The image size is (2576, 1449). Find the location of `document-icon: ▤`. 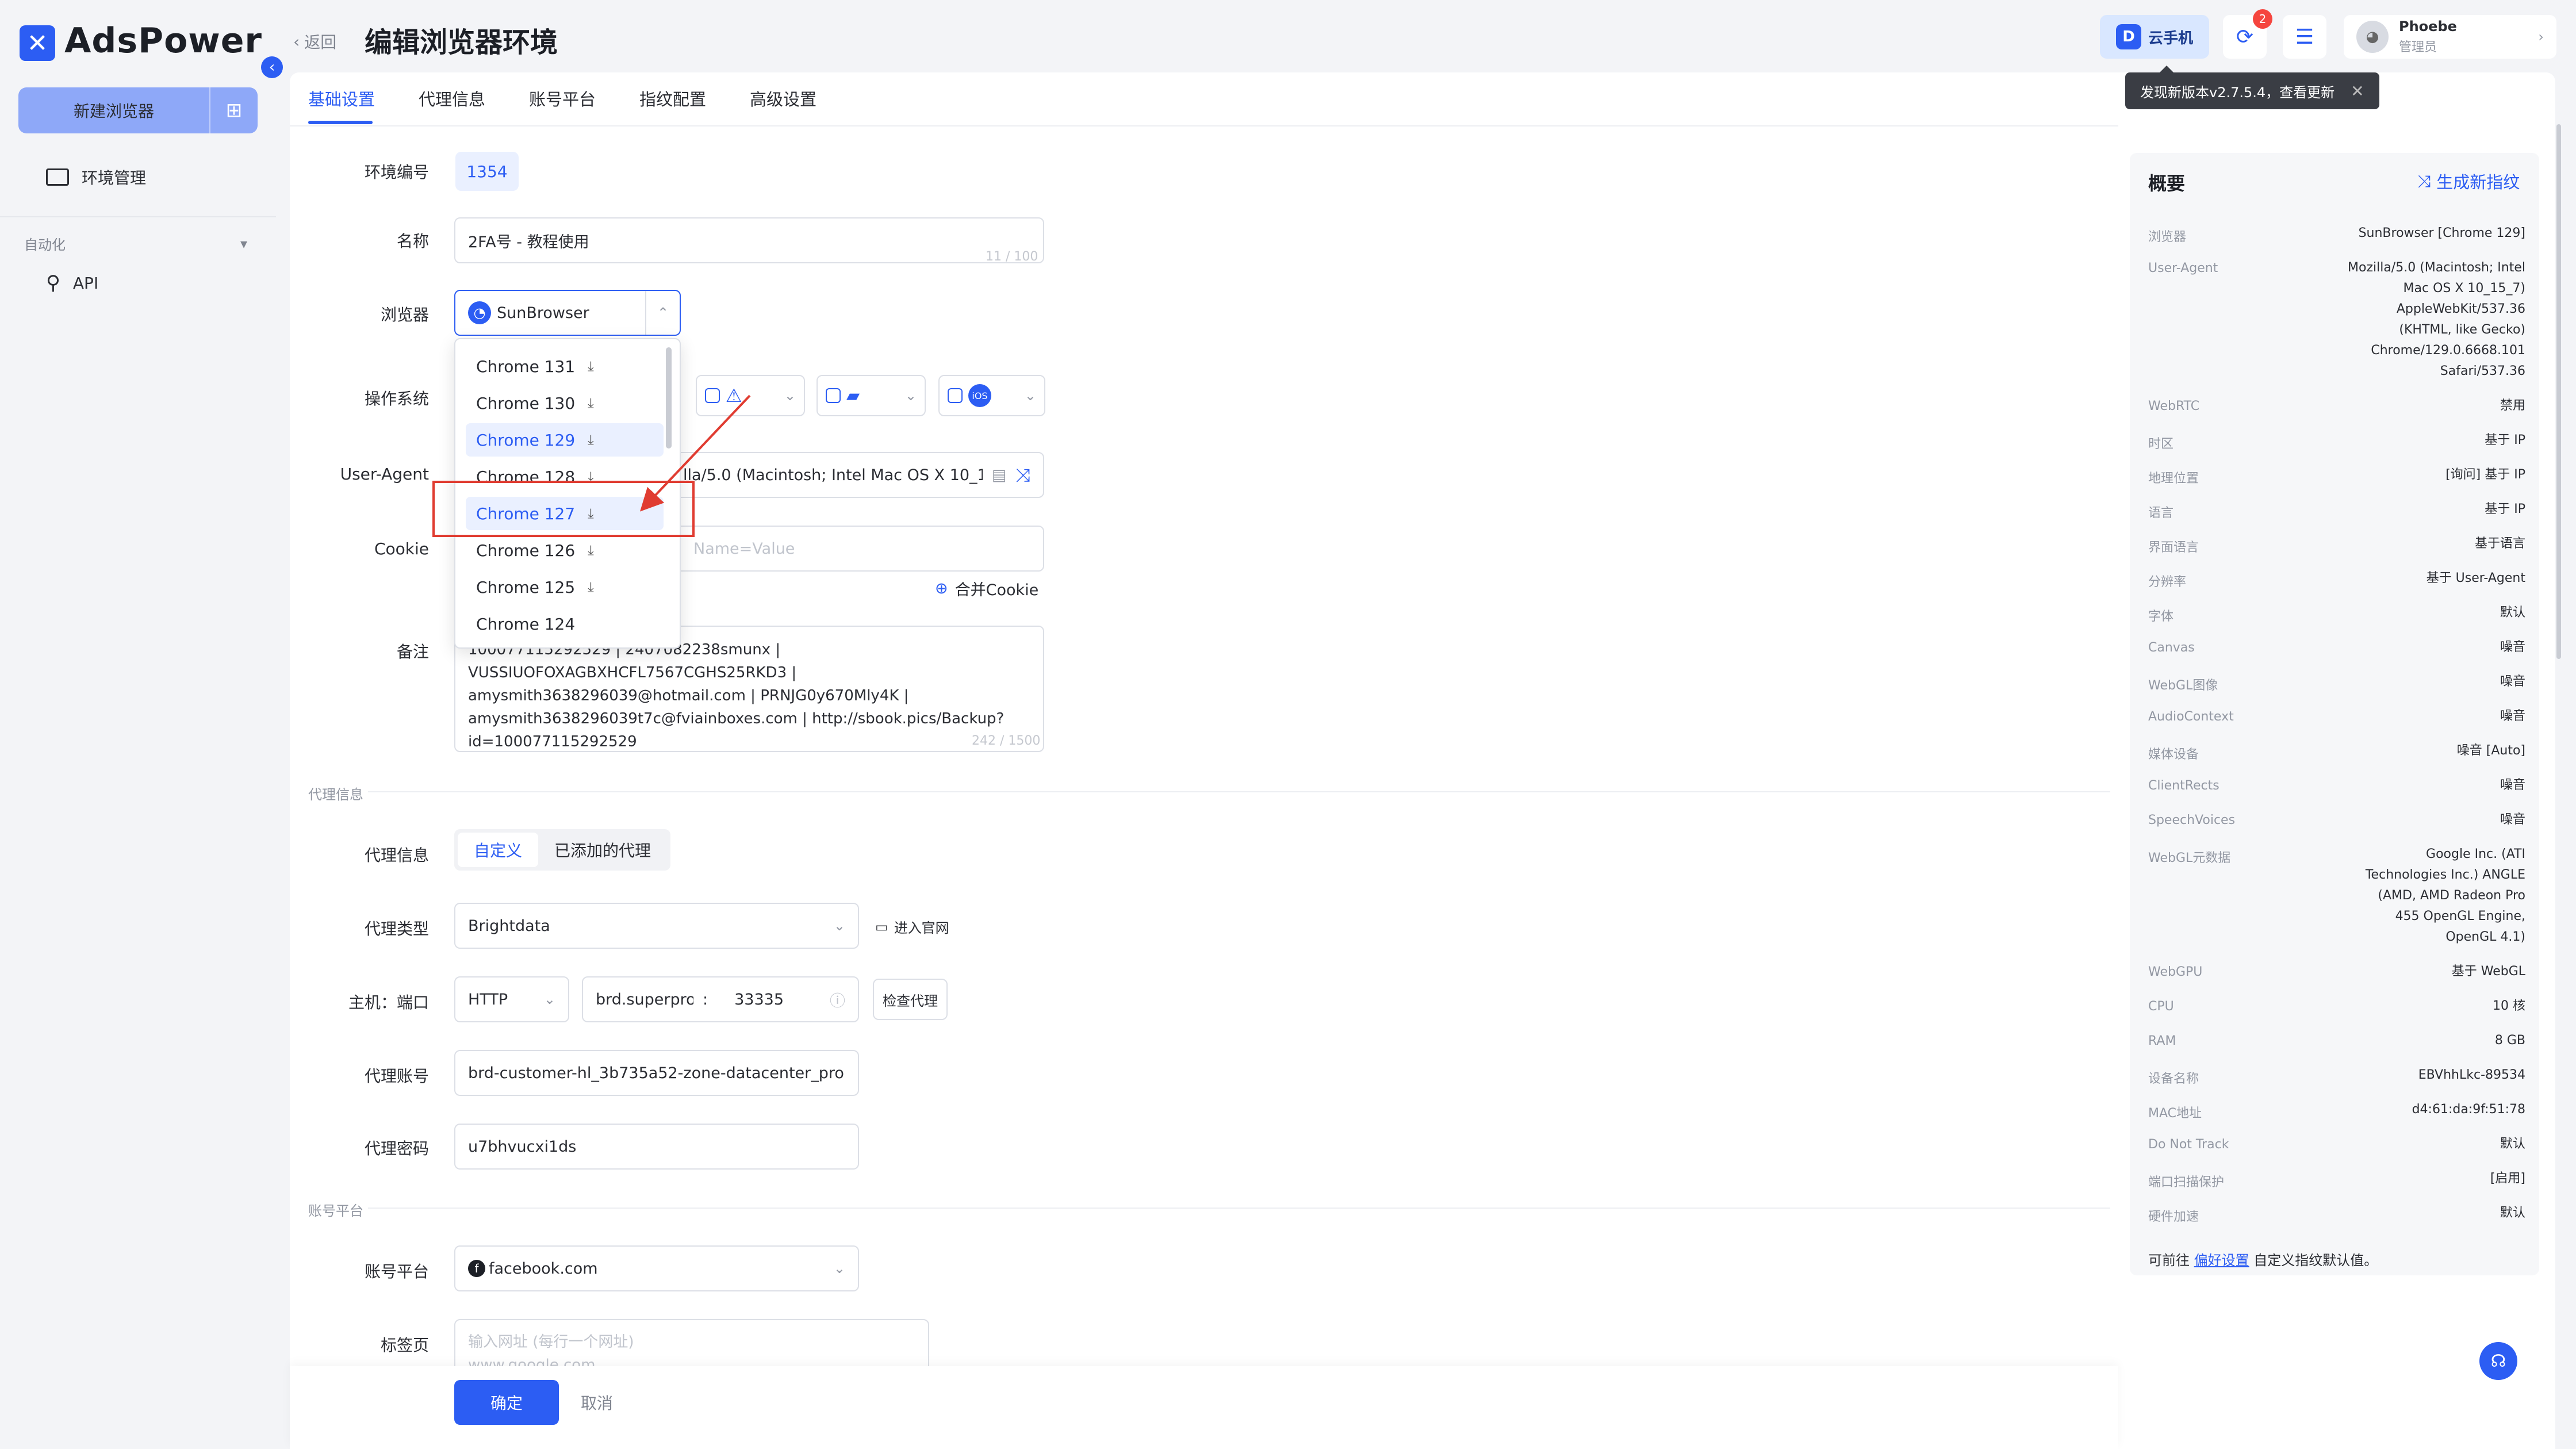

document-icon: ▤ is located at coordinates (999, 475).